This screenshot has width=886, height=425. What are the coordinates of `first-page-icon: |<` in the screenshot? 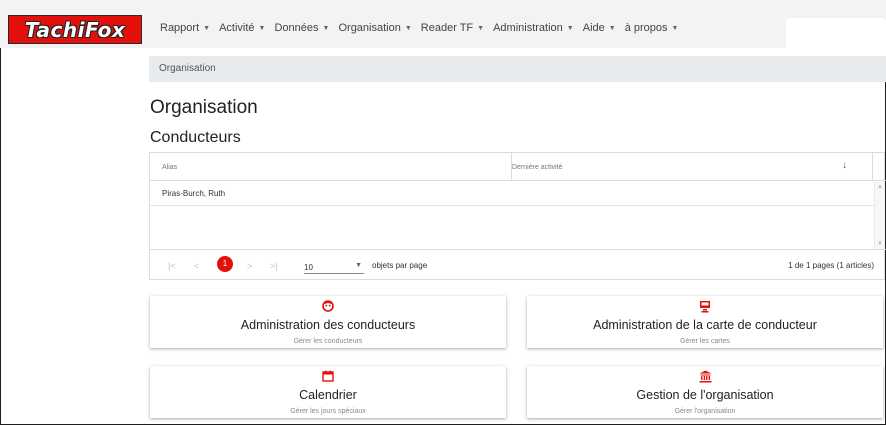 It's located at (172, 266).